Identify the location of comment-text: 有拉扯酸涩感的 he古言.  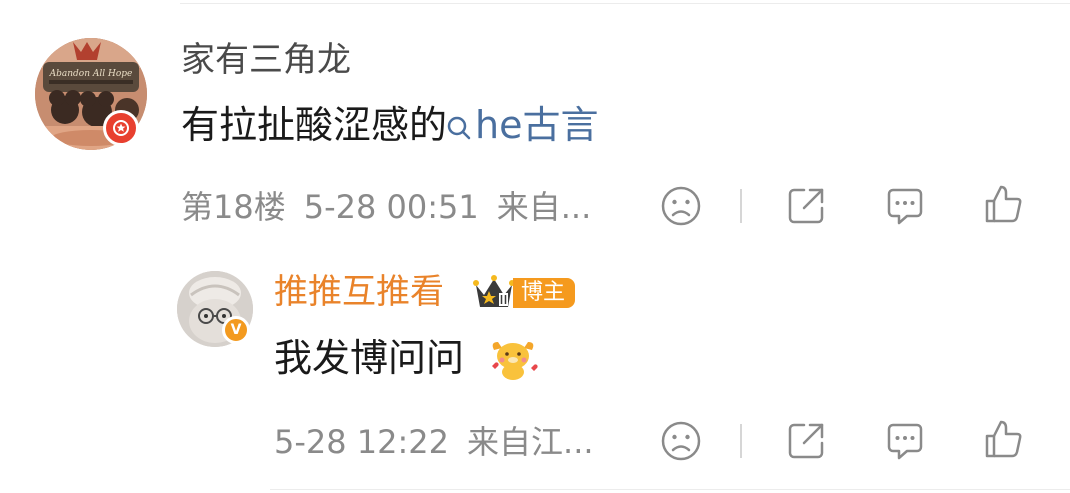
(389, 125).